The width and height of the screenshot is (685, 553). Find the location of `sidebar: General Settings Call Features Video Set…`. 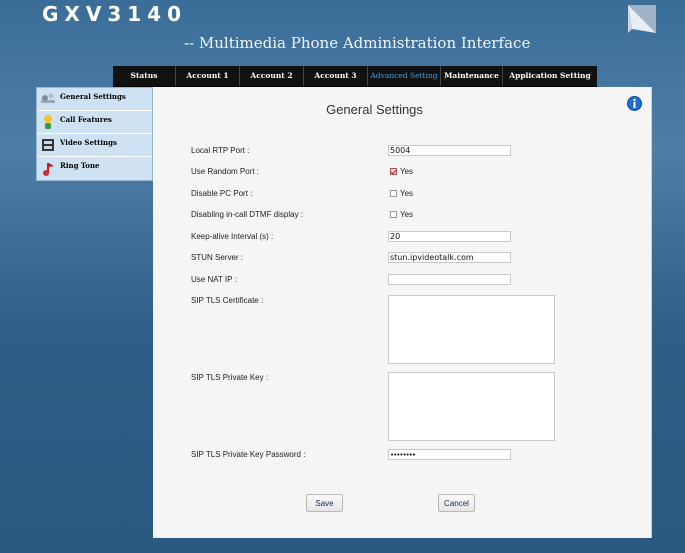

sidebar: General Settings Call Features Video Set… is located at coordinates (94, 134).